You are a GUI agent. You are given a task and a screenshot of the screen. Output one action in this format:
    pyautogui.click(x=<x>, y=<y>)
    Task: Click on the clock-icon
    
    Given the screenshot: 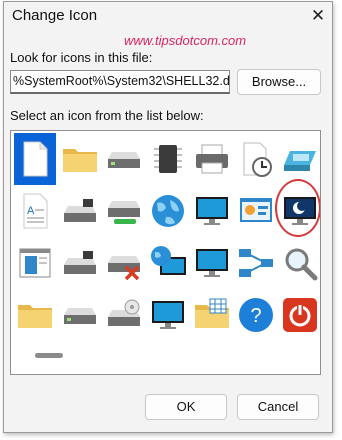 What is the action you would take?
    pyautogui.click(x=256, y=159)
    